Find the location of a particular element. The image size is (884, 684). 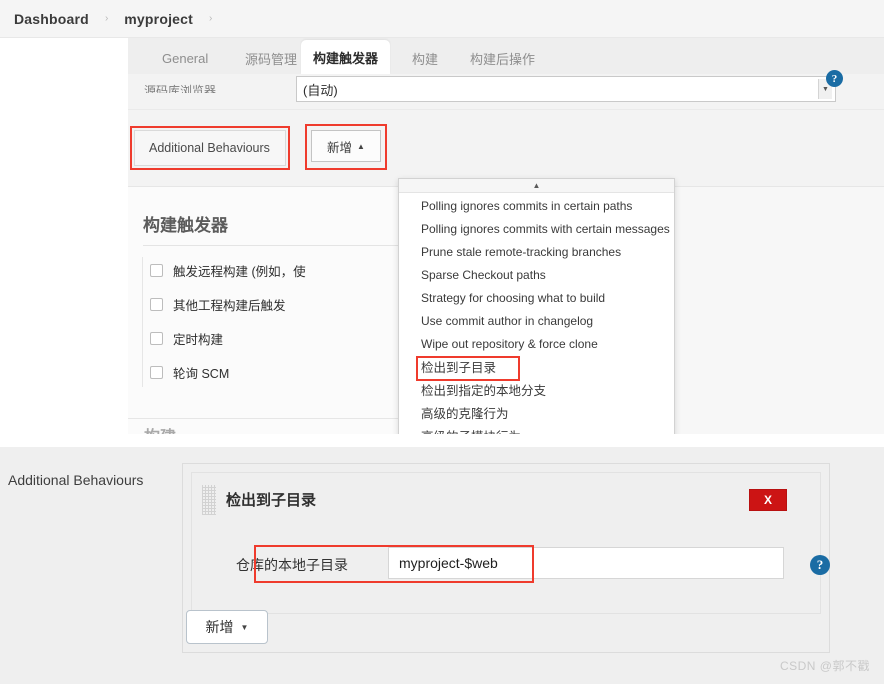

trigger-checkbox-list: 触发远程构建 (例如，使 其他工程构建后触发 定时构建 轮询 SCM is located at coordinates (278, 321).